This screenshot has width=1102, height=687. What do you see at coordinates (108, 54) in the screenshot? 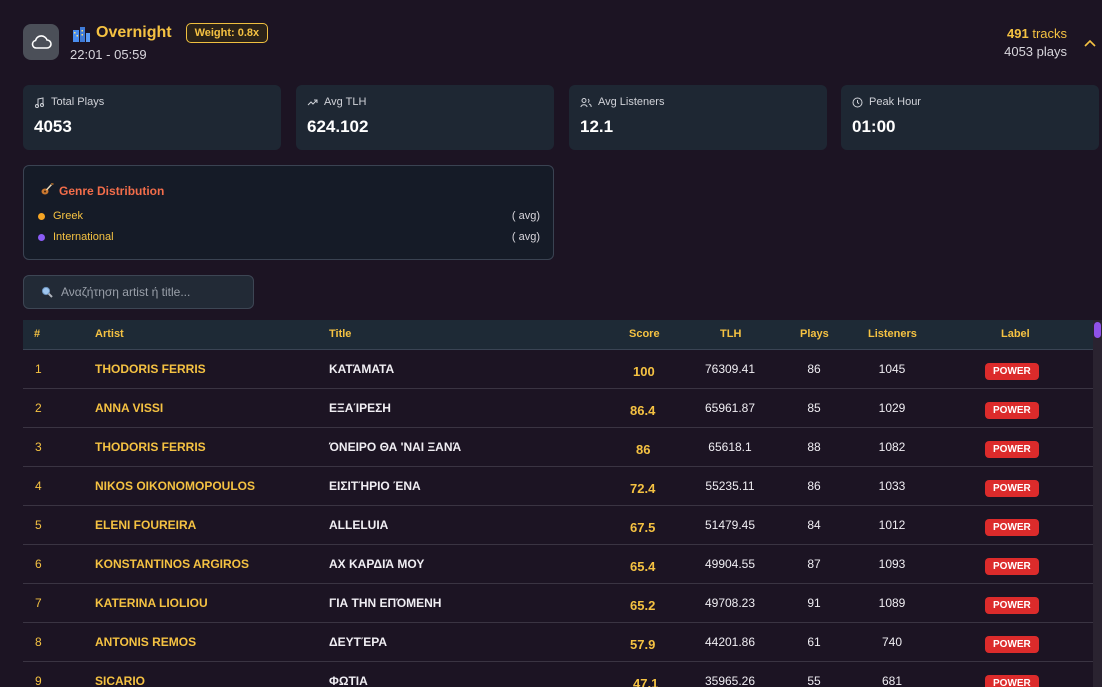
I see `slot-time-range: 22:01 - 05:59` at bounding box center [108, 54].